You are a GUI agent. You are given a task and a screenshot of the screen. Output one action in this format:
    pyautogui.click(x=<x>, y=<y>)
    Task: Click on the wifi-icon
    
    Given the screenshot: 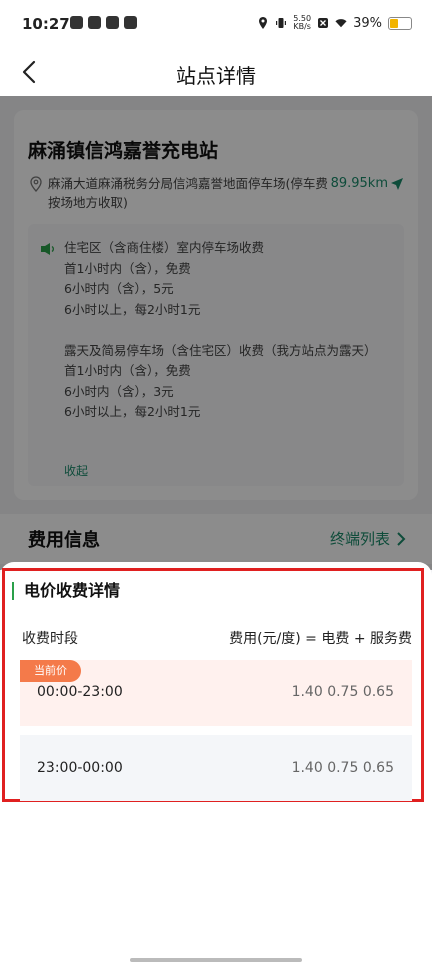 What is the action you would take?
    pyautogui.click(x=341, y=23)
    